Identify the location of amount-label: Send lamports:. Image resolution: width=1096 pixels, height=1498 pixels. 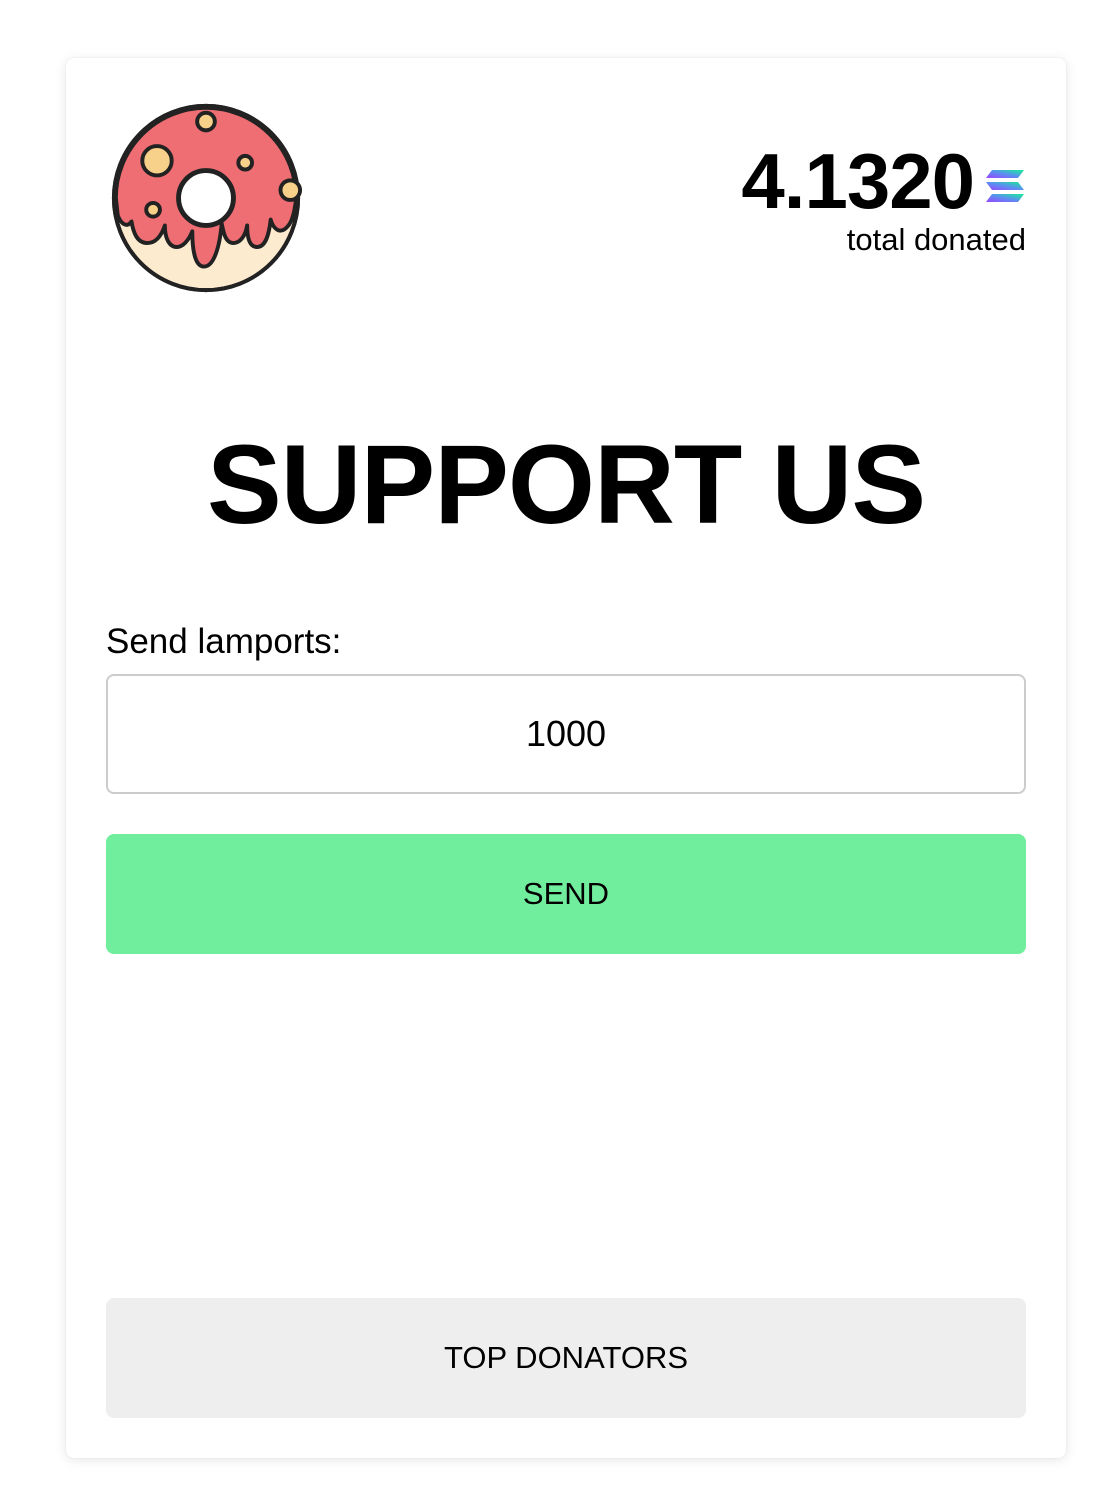
(224, 641).